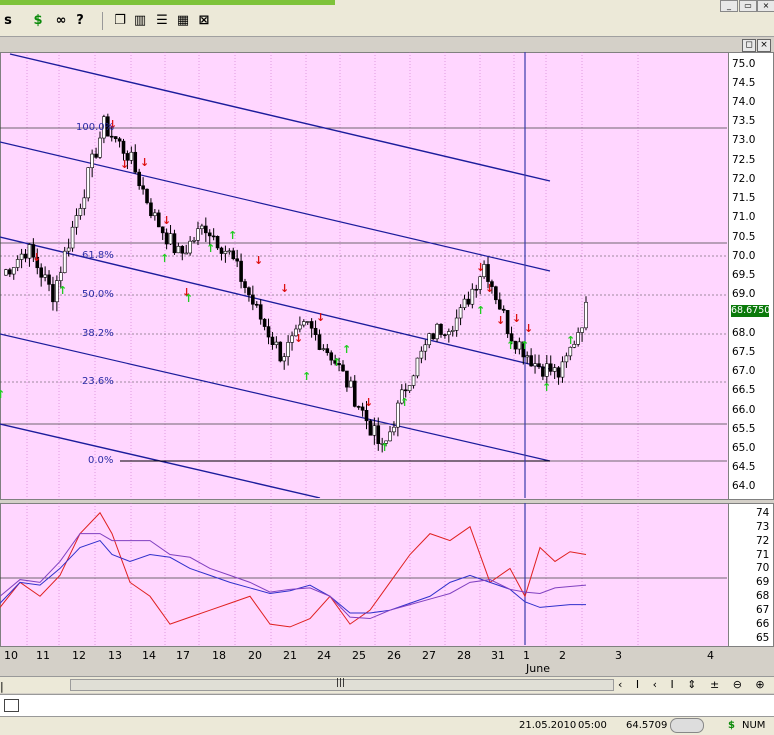  What do you see at coordinates (687, 725) in the screenshot?
I see `status-slider` at bounding box center [687, 725].